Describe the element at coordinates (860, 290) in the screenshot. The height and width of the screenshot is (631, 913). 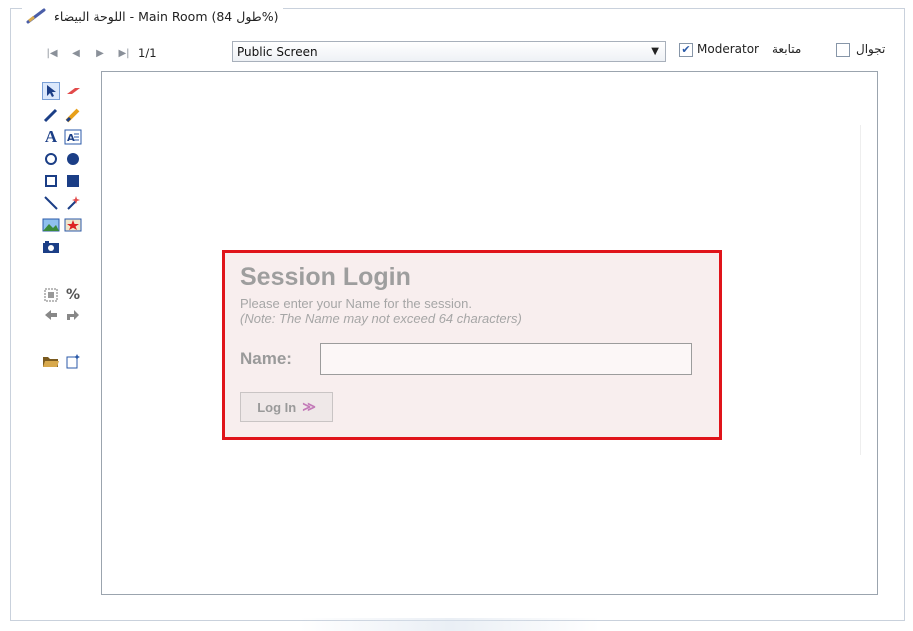
I see `canvas-divider` at that location.